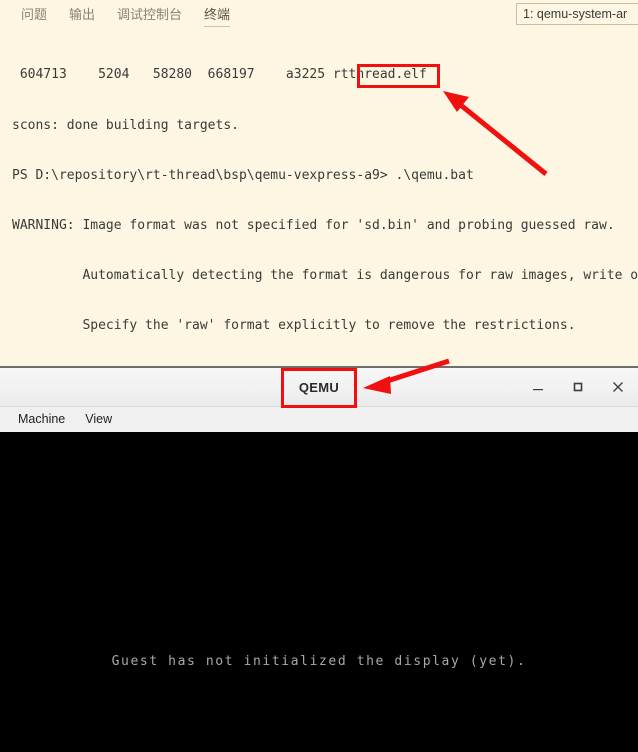  I want to click on terminal-line: scons: done building targets., so click(125, 125).